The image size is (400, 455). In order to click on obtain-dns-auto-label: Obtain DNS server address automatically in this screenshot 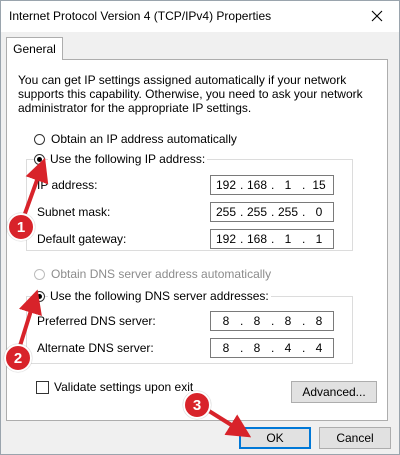, I will do `click(161, 274)`.